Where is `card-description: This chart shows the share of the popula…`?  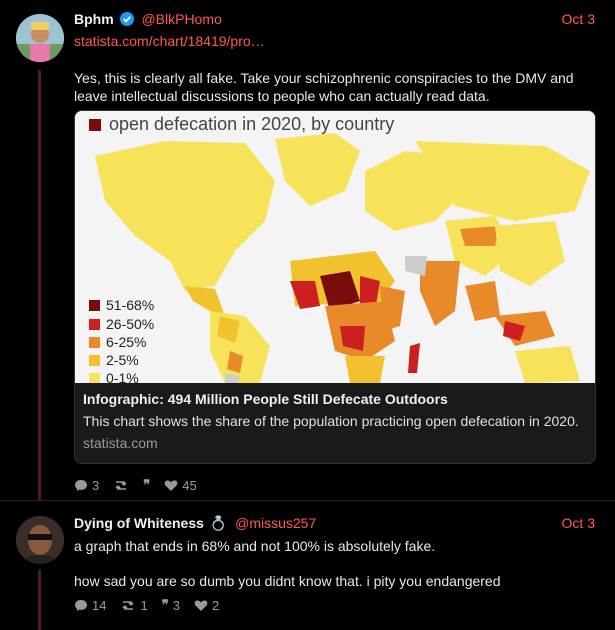 card-description: This chart shows the share of the popula… is located at coordinates (331, 421).